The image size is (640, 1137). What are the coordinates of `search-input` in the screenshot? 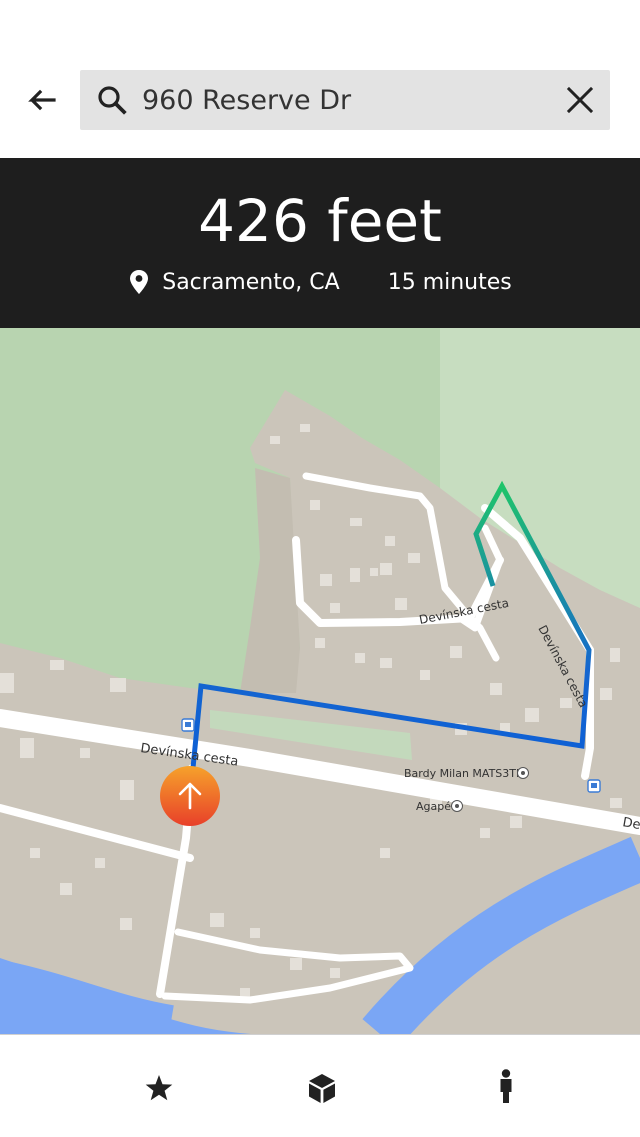 It's located at (342, 100).